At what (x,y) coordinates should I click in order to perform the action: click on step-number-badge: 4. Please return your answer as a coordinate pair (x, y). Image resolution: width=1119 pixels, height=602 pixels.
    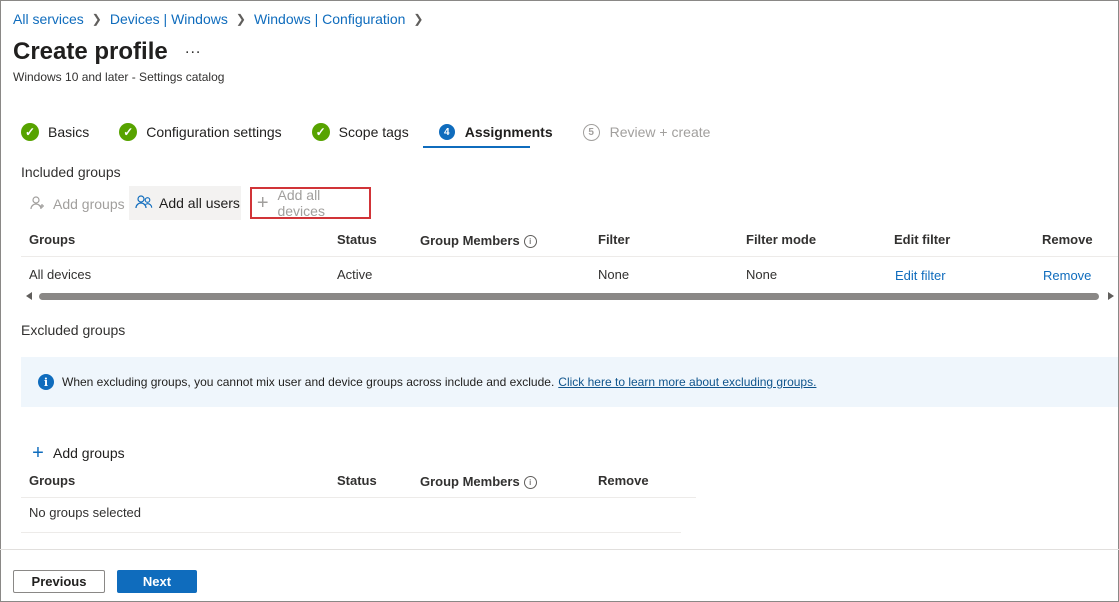
    Looking at the image, I should click on (446, 132).